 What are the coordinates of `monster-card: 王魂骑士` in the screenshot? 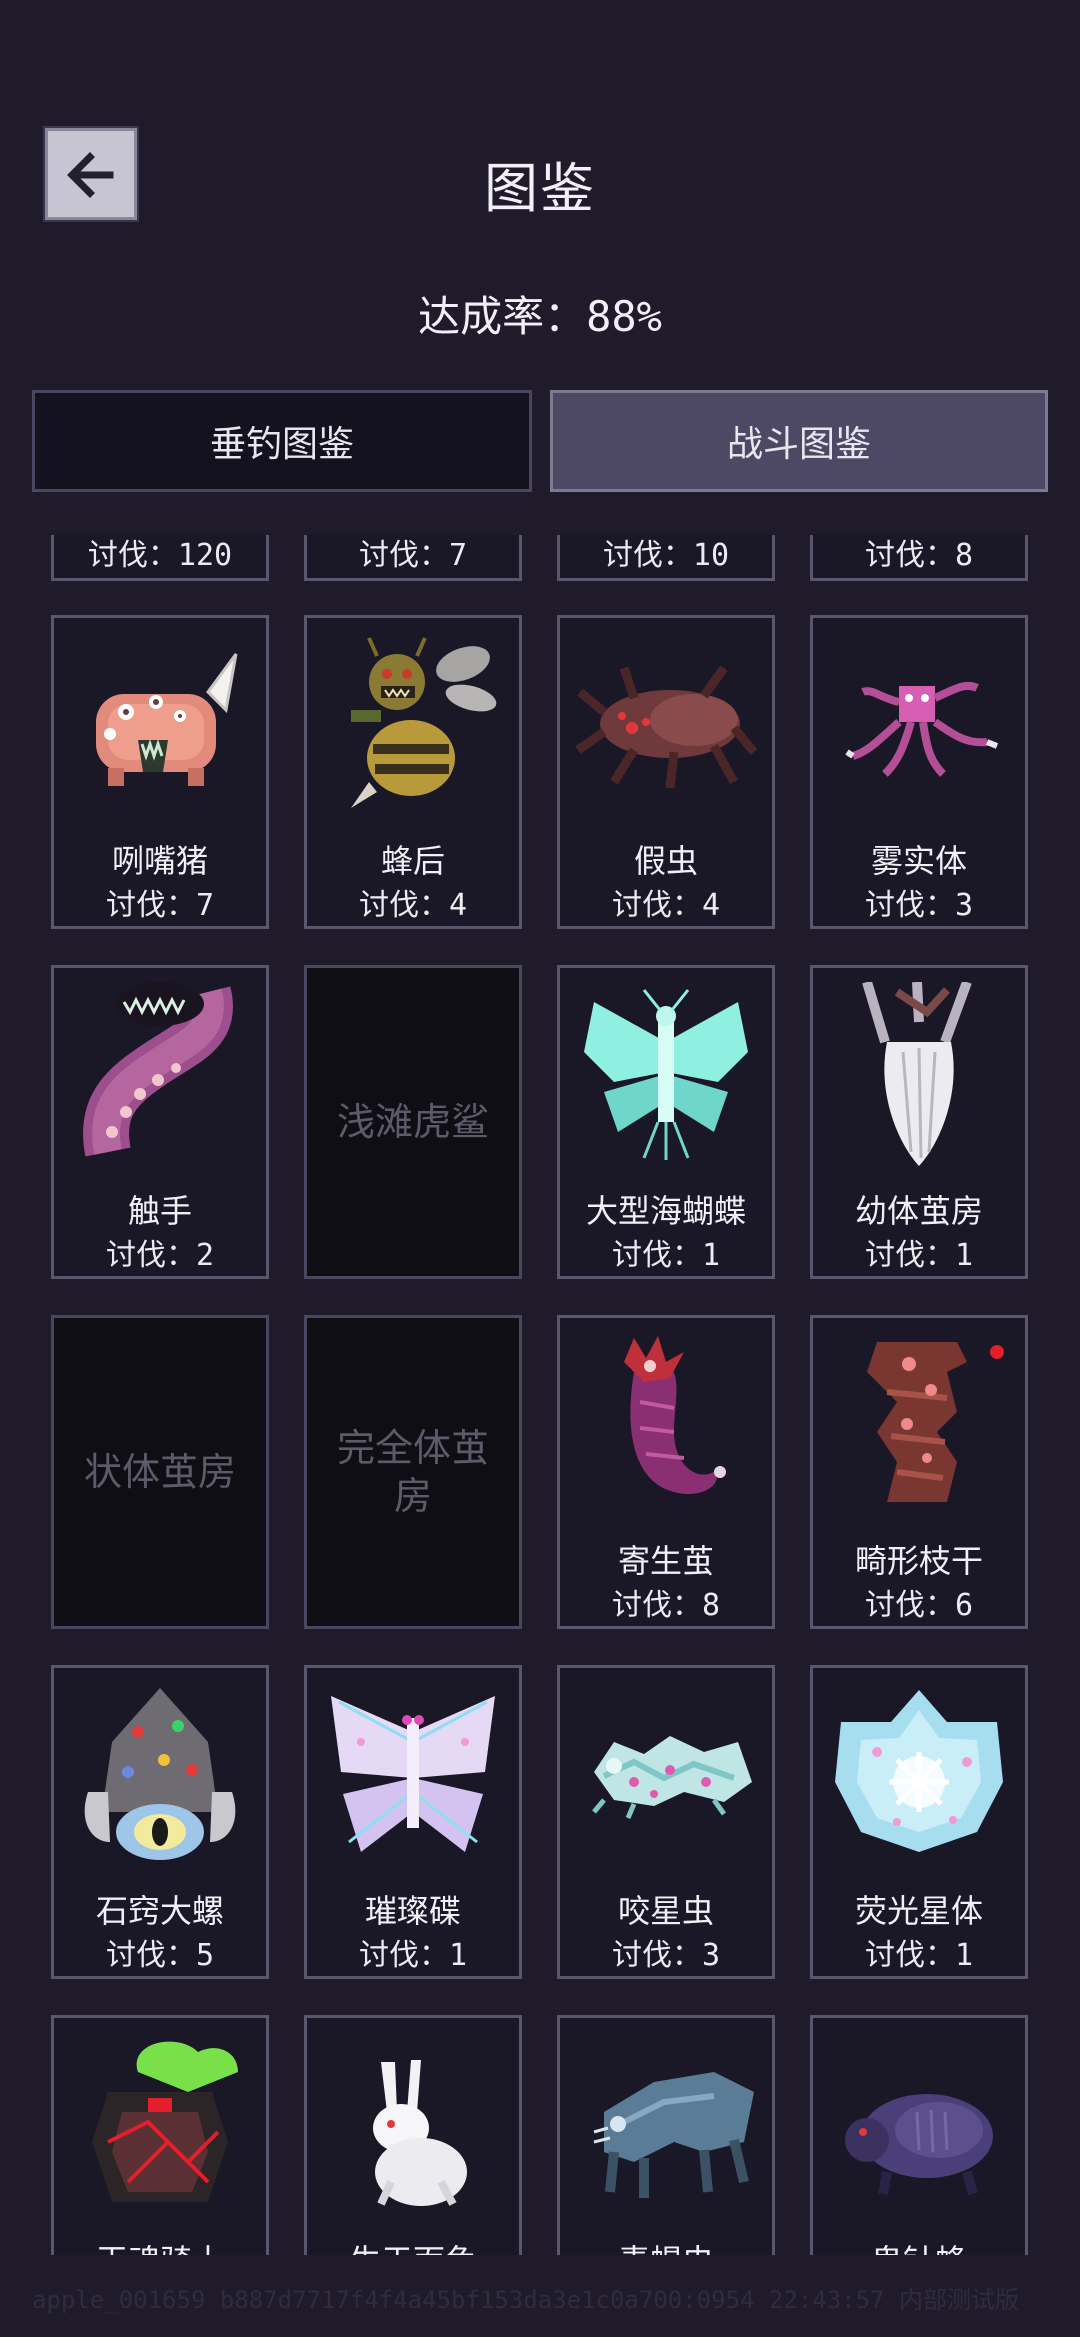 It's located at (160, 2135).